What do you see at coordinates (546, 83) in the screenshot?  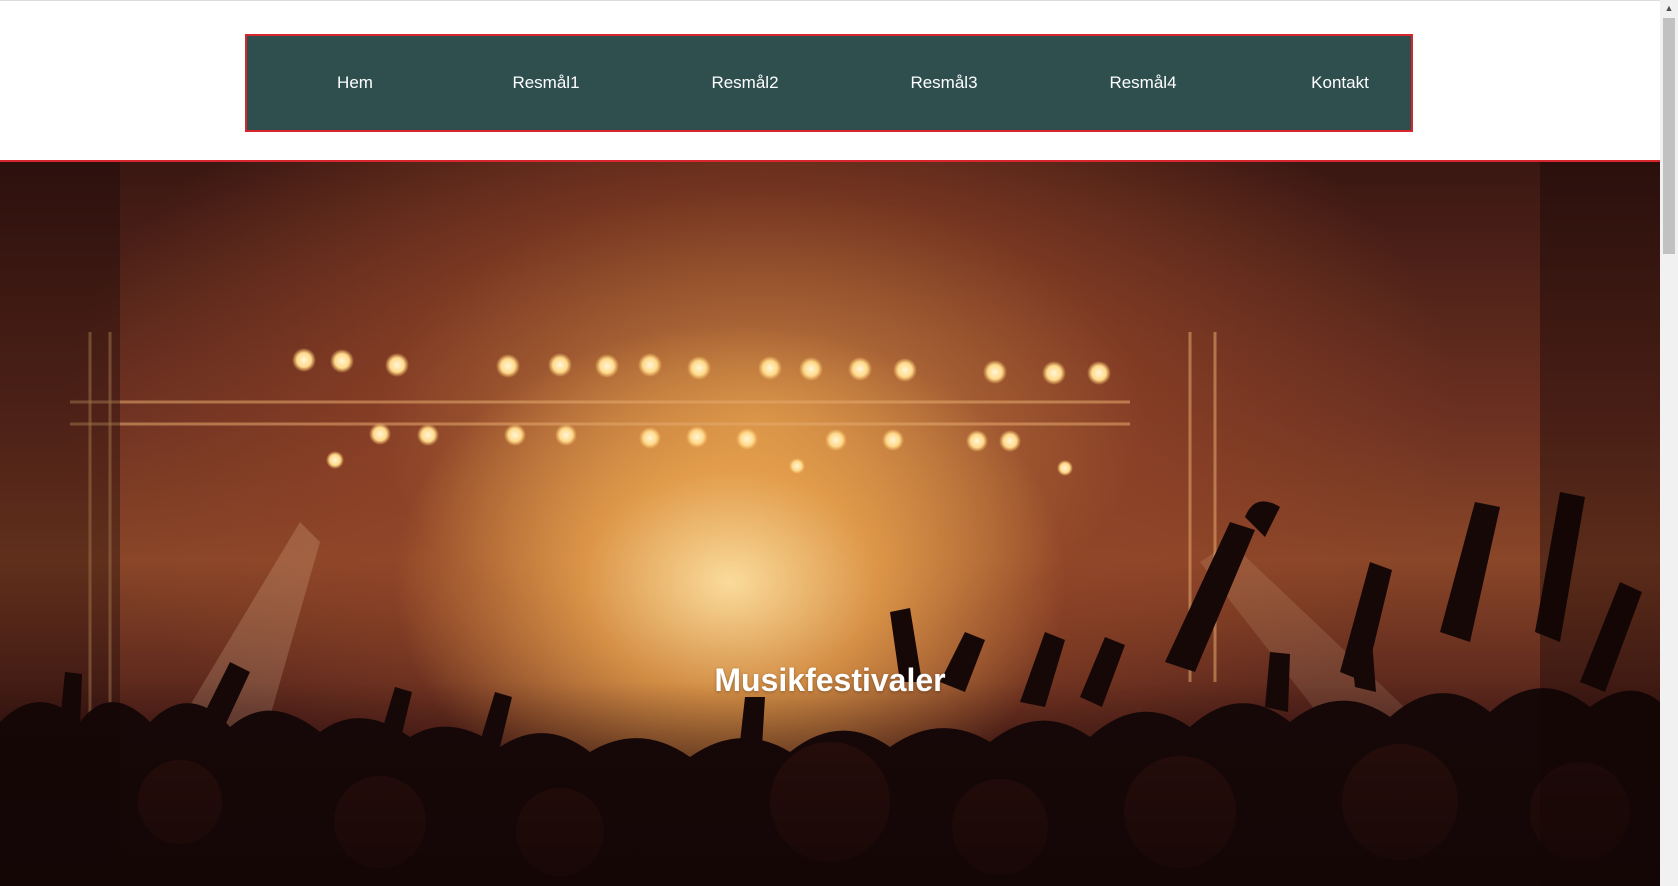 I see `nav-item-resmal1: Resmål1` at bounding box center [546, 83].